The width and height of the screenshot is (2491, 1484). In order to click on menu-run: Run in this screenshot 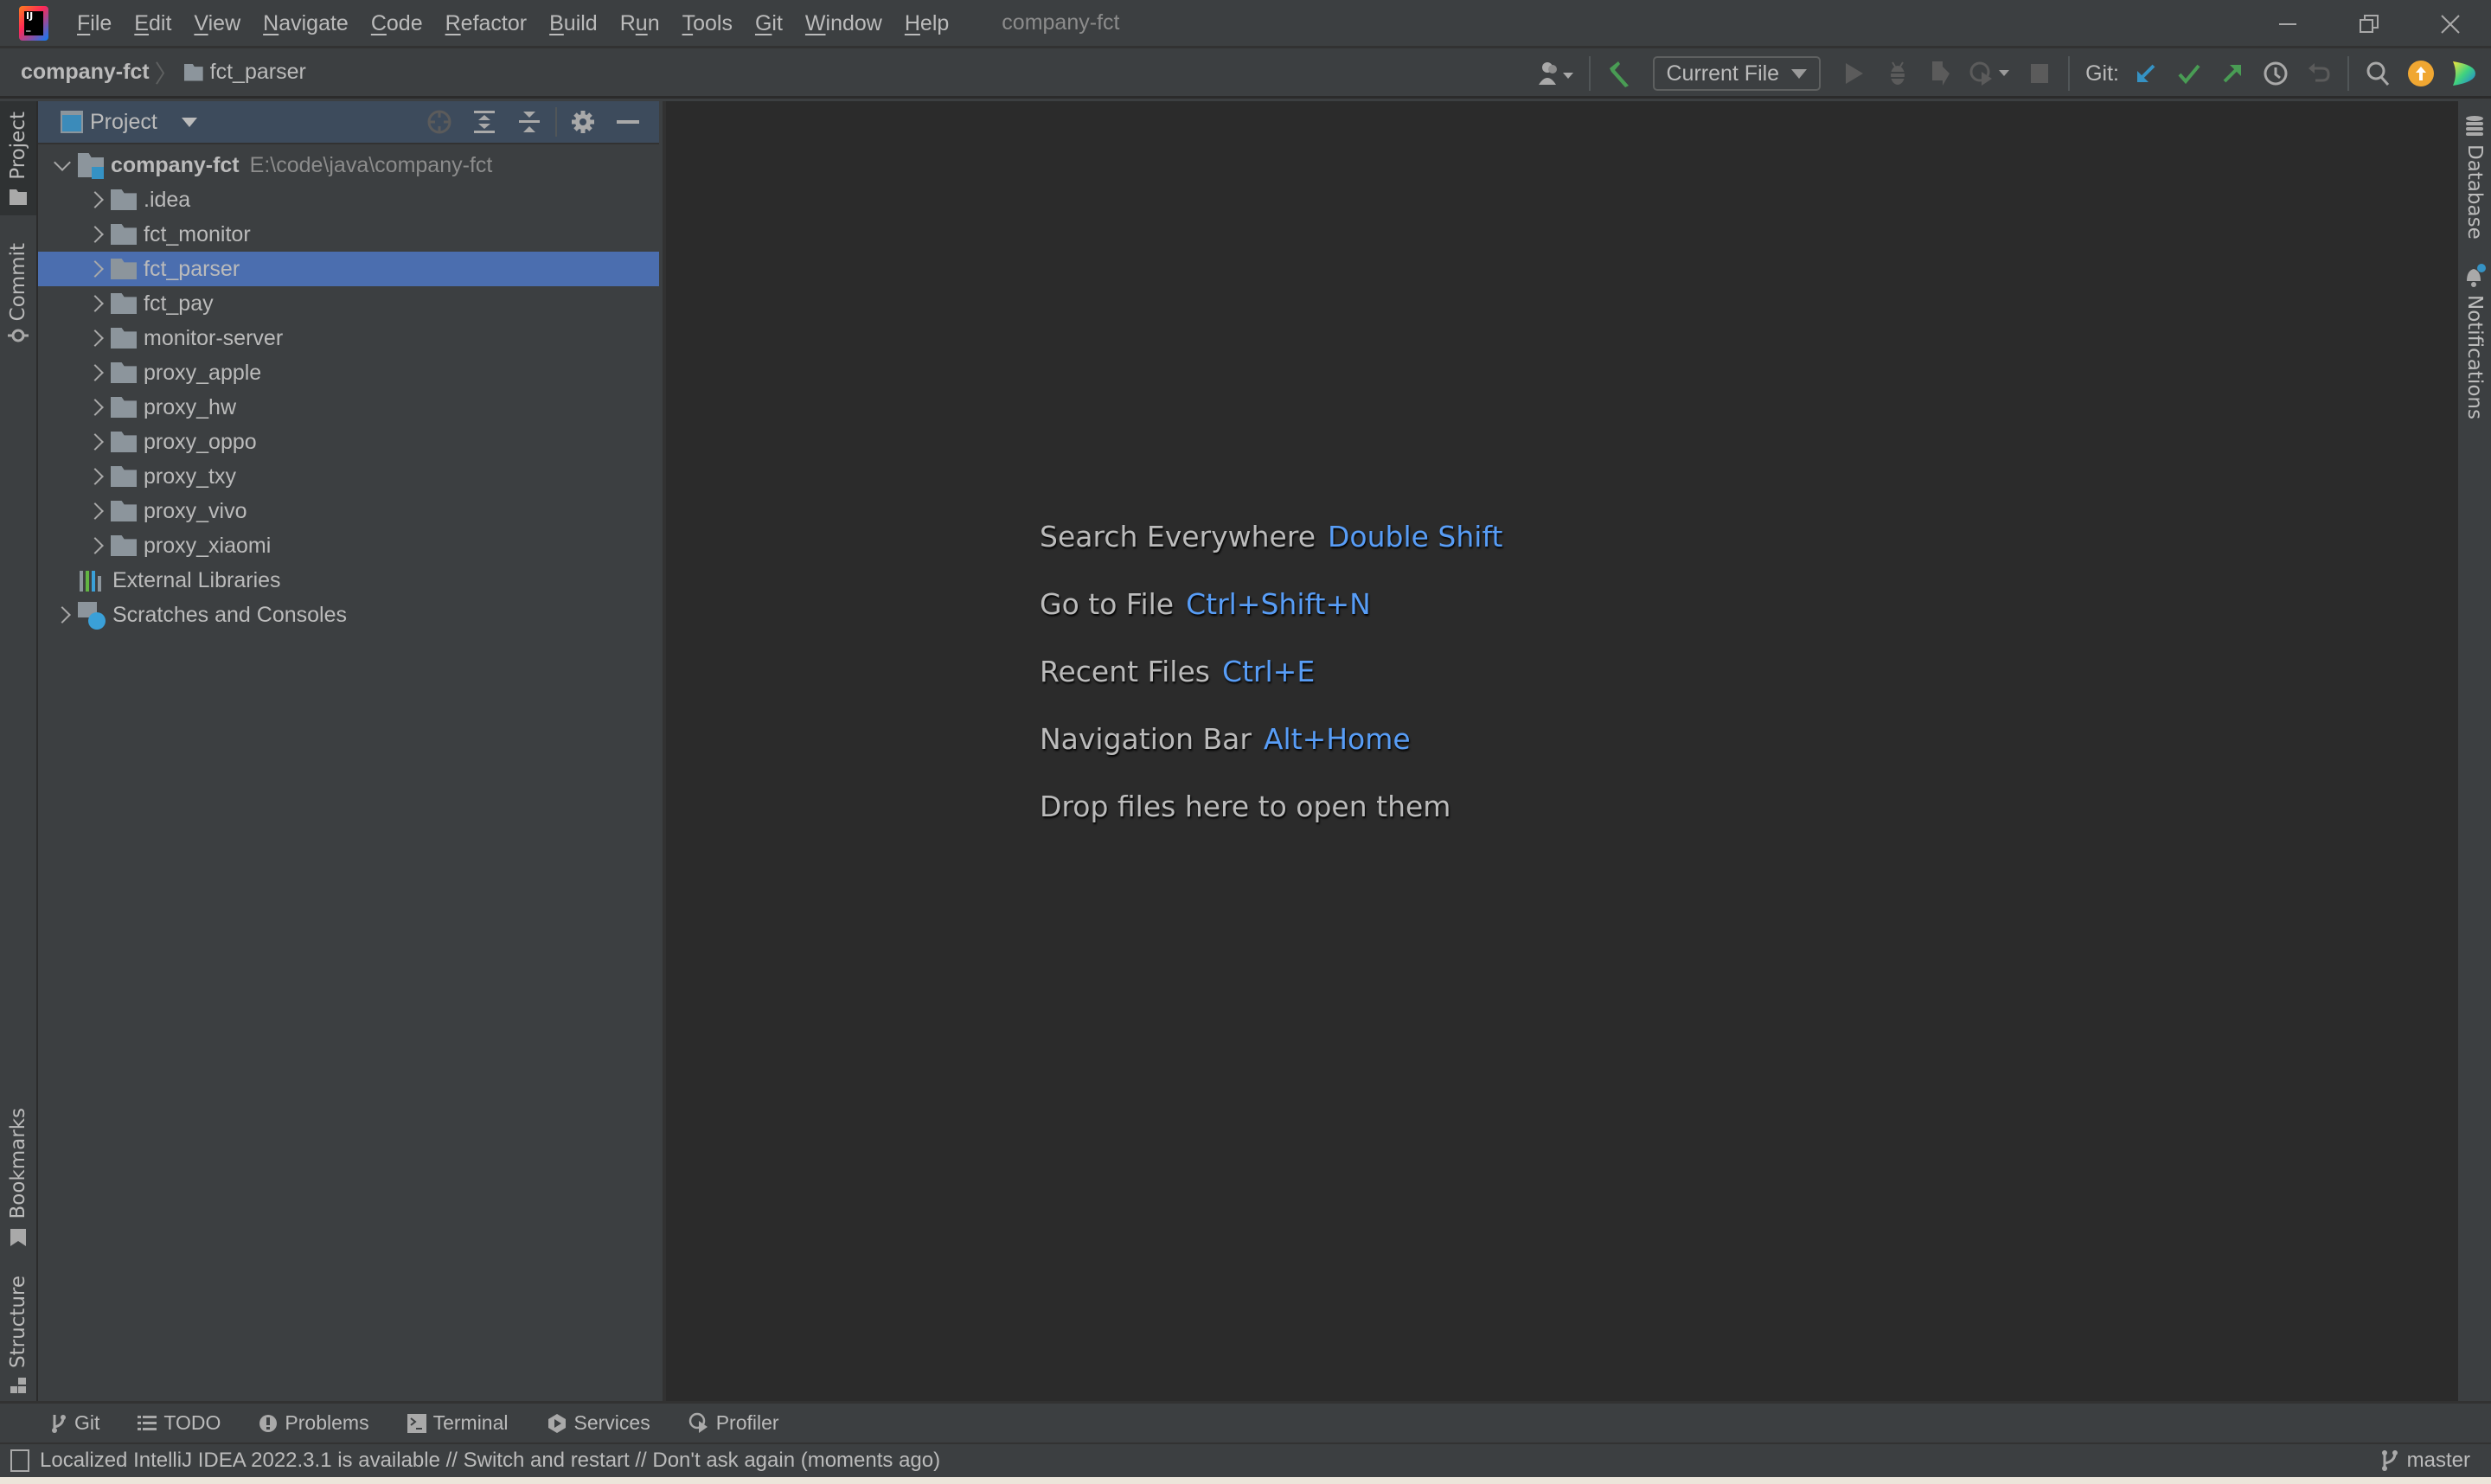, I will do `click(640, 24)`.